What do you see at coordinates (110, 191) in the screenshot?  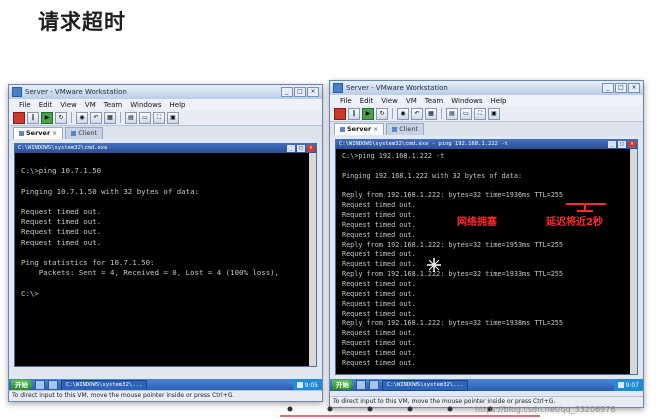 I see `console-line: Pinging 10.7.1.50 with 32 bytes of data:` at bounding box center [110, 191].